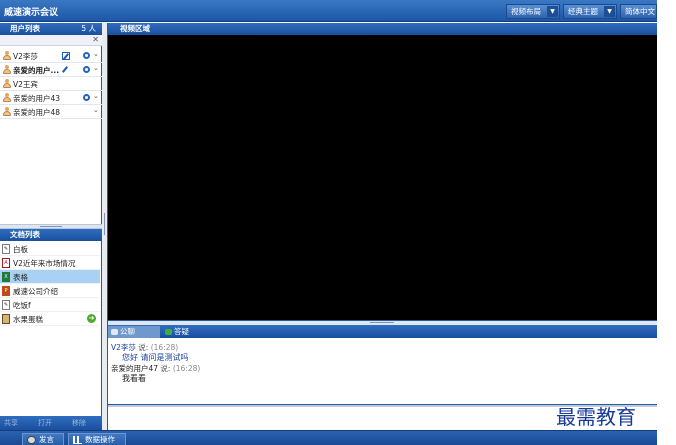 The height and width of the screenshot is (445, 676). What do you see at coordinates (45, 423) in the screenshot?
I see `open-button: 打开` at bounding box center [45, 423].